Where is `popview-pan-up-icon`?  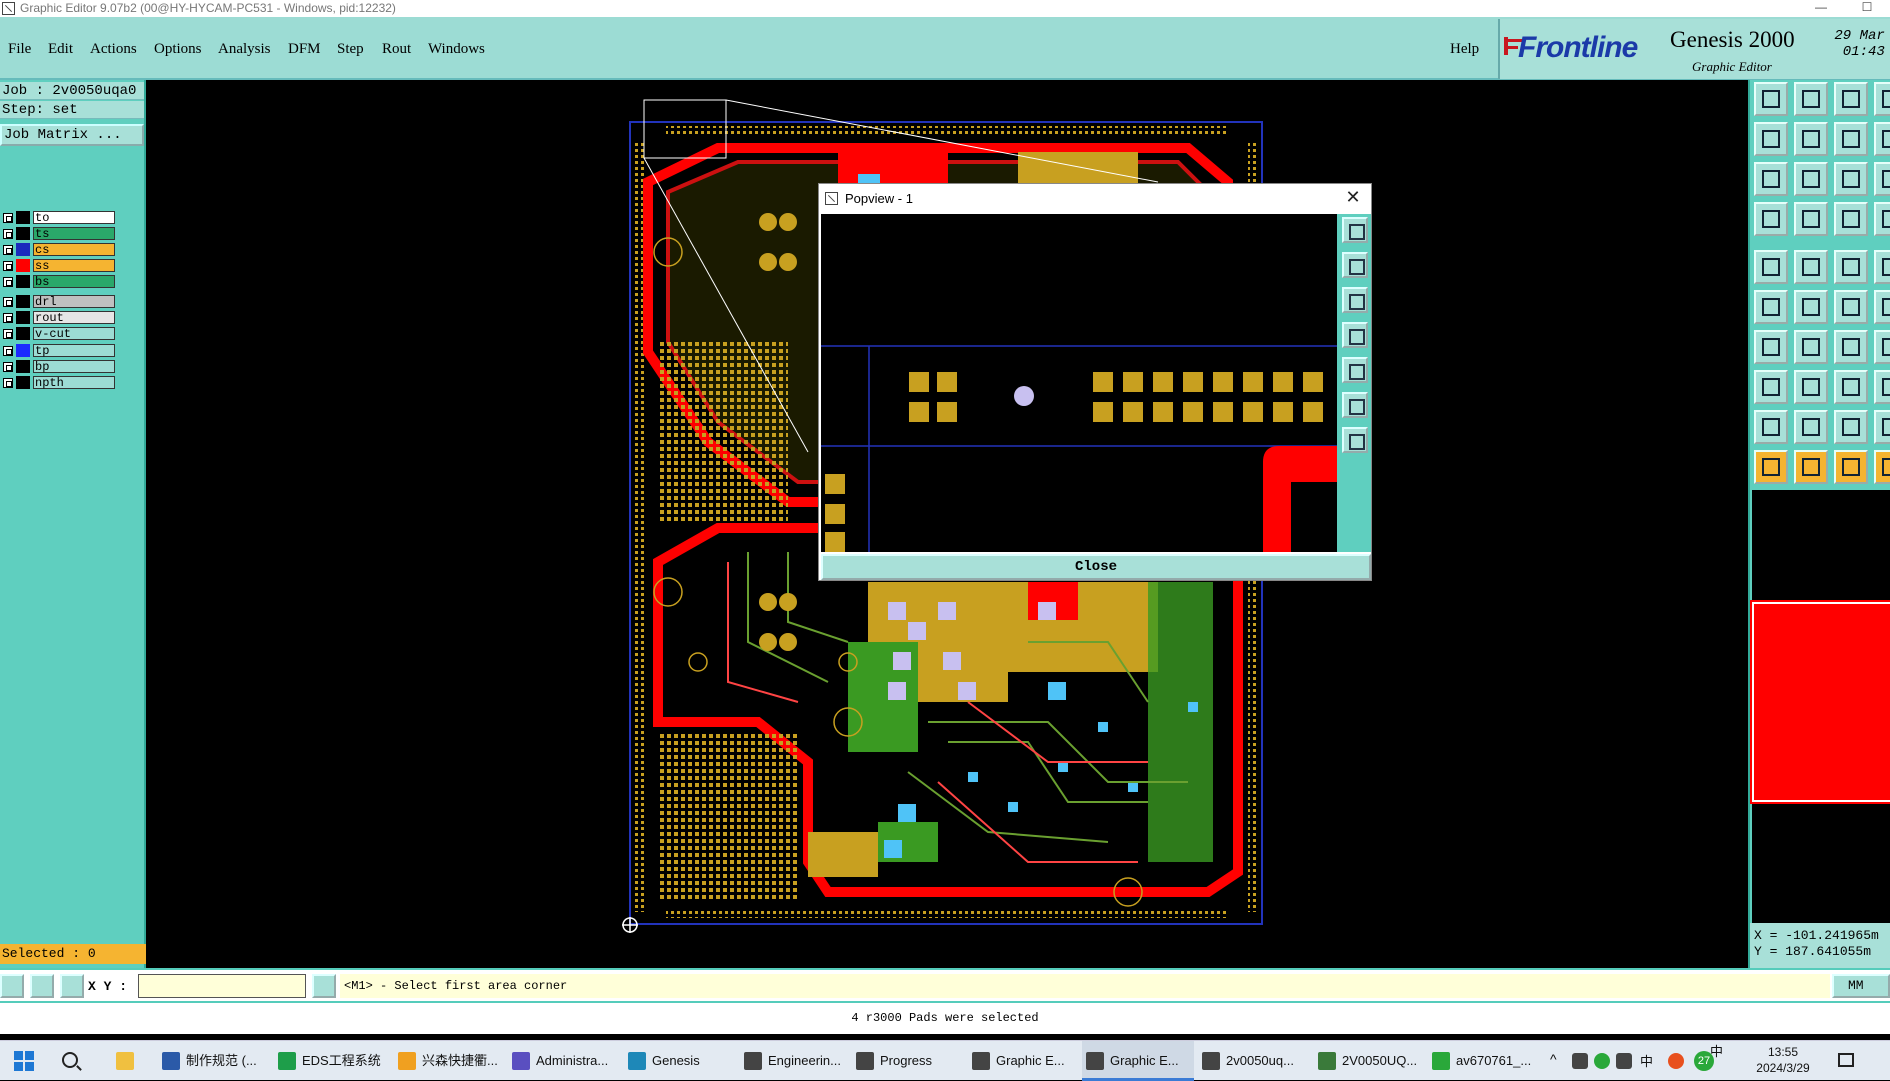
popview-pan-up-icon is located at coordinates (1355, 265).